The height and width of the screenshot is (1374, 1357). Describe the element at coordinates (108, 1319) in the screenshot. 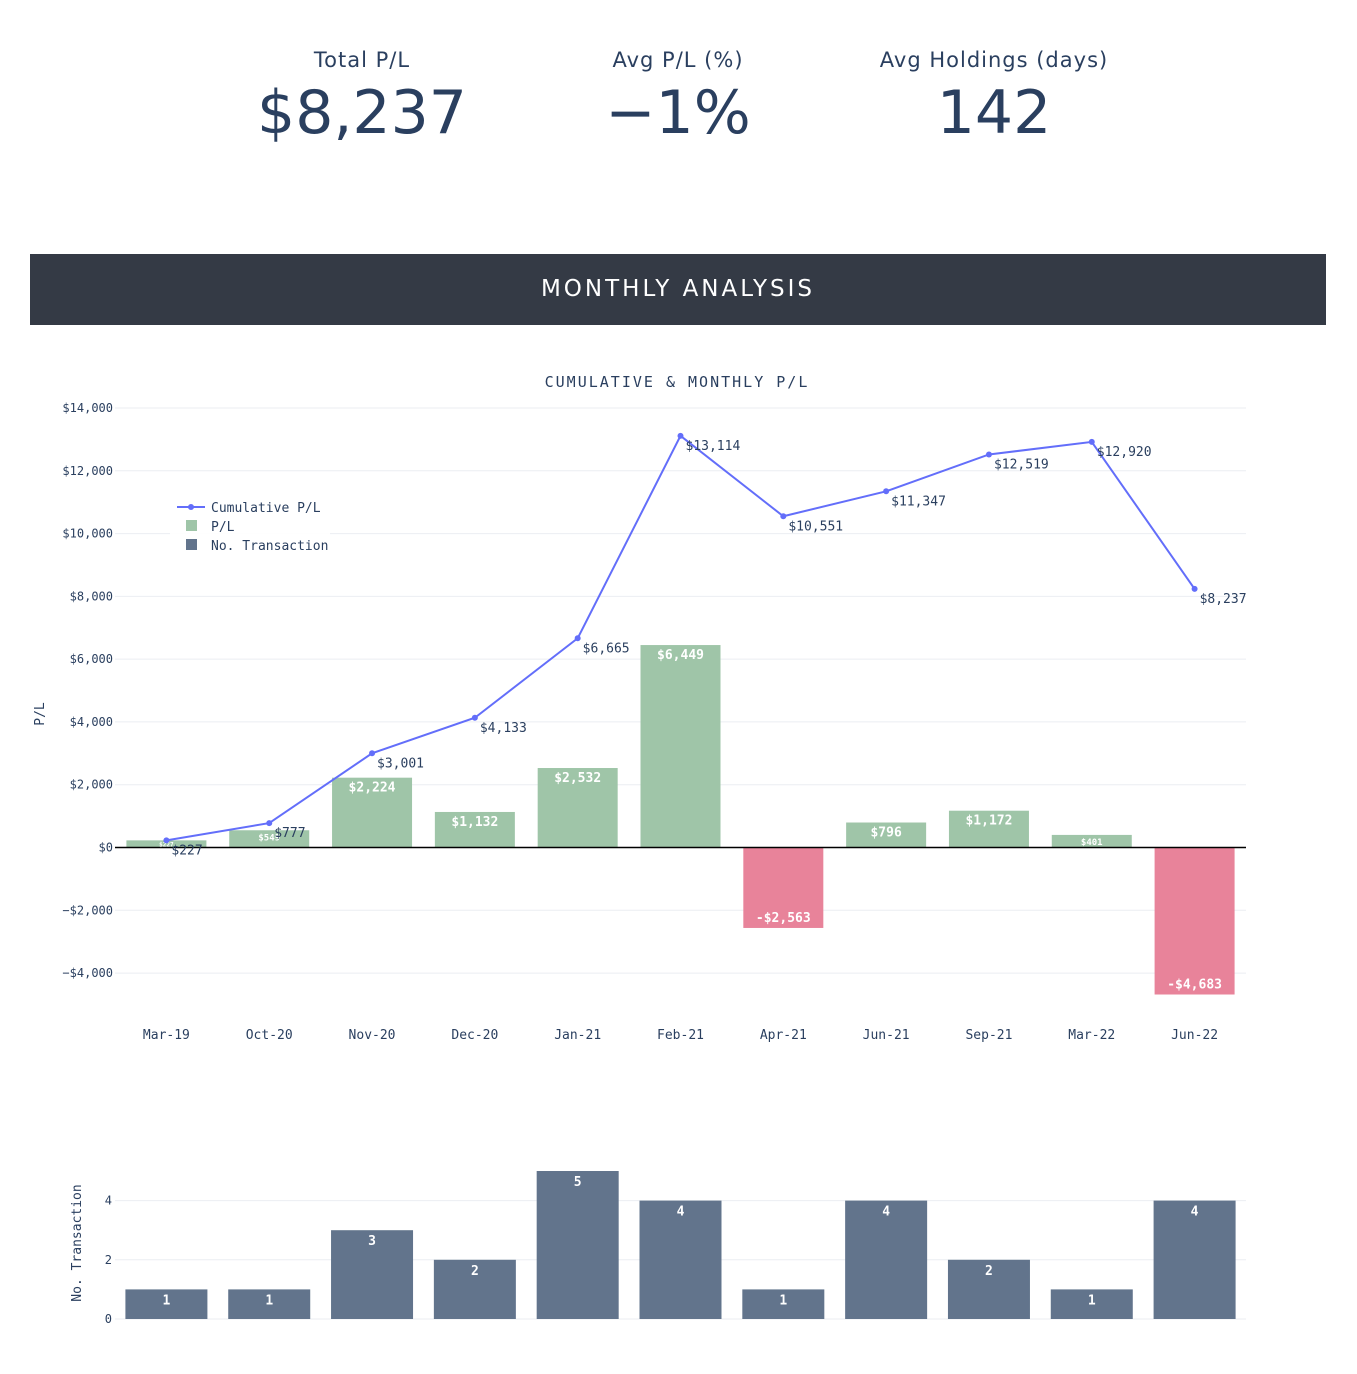

I see `y-tick-label: 0` at that location.